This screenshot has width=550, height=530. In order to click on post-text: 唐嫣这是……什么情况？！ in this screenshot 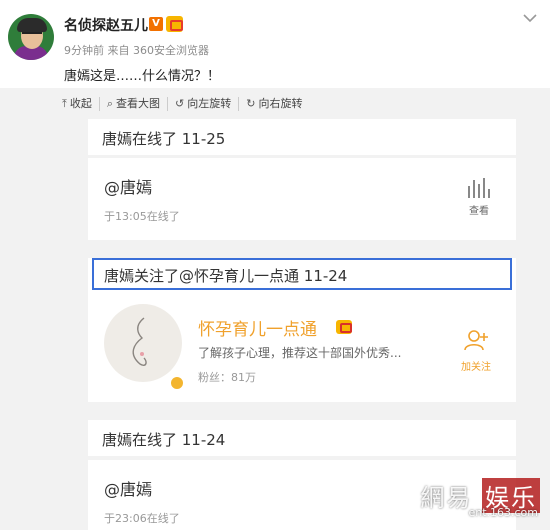, I will do `click(142, 76)`.